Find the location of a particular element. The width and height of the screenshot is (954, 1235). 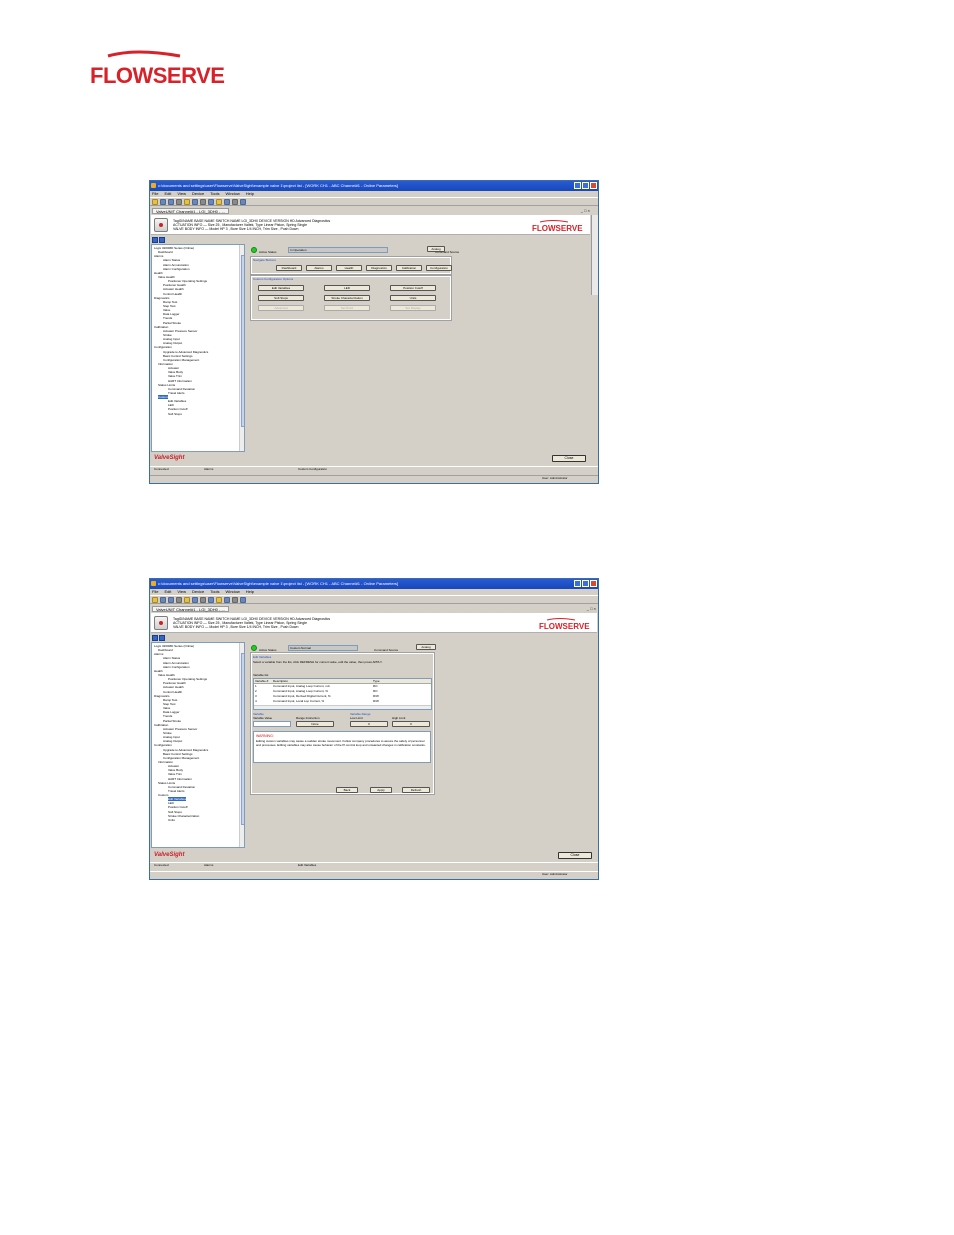

configuration-button: Configuration is located at coordinates (439, 268).